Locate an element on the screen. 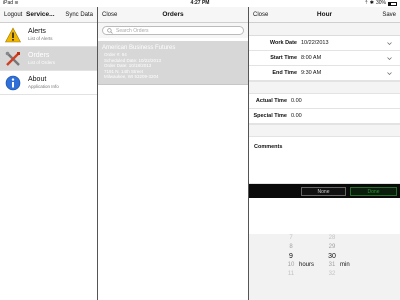  start-time-label: Start Time is located at coordinates (283, 58).